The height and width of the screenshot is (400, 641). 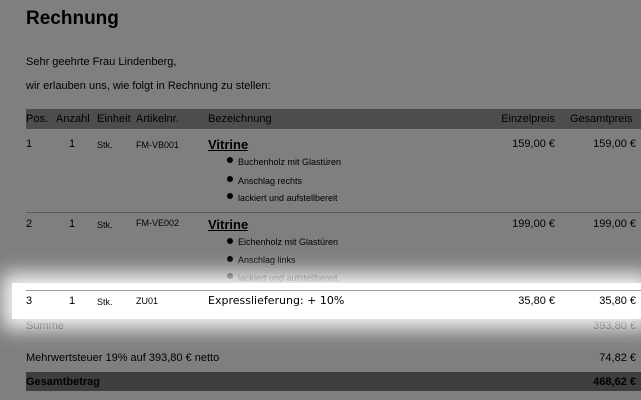 What do you see at coordinates (617, 358) in the screenshot?
I see `mwst-value: 74,82 €` at bounding box center [617, 358].